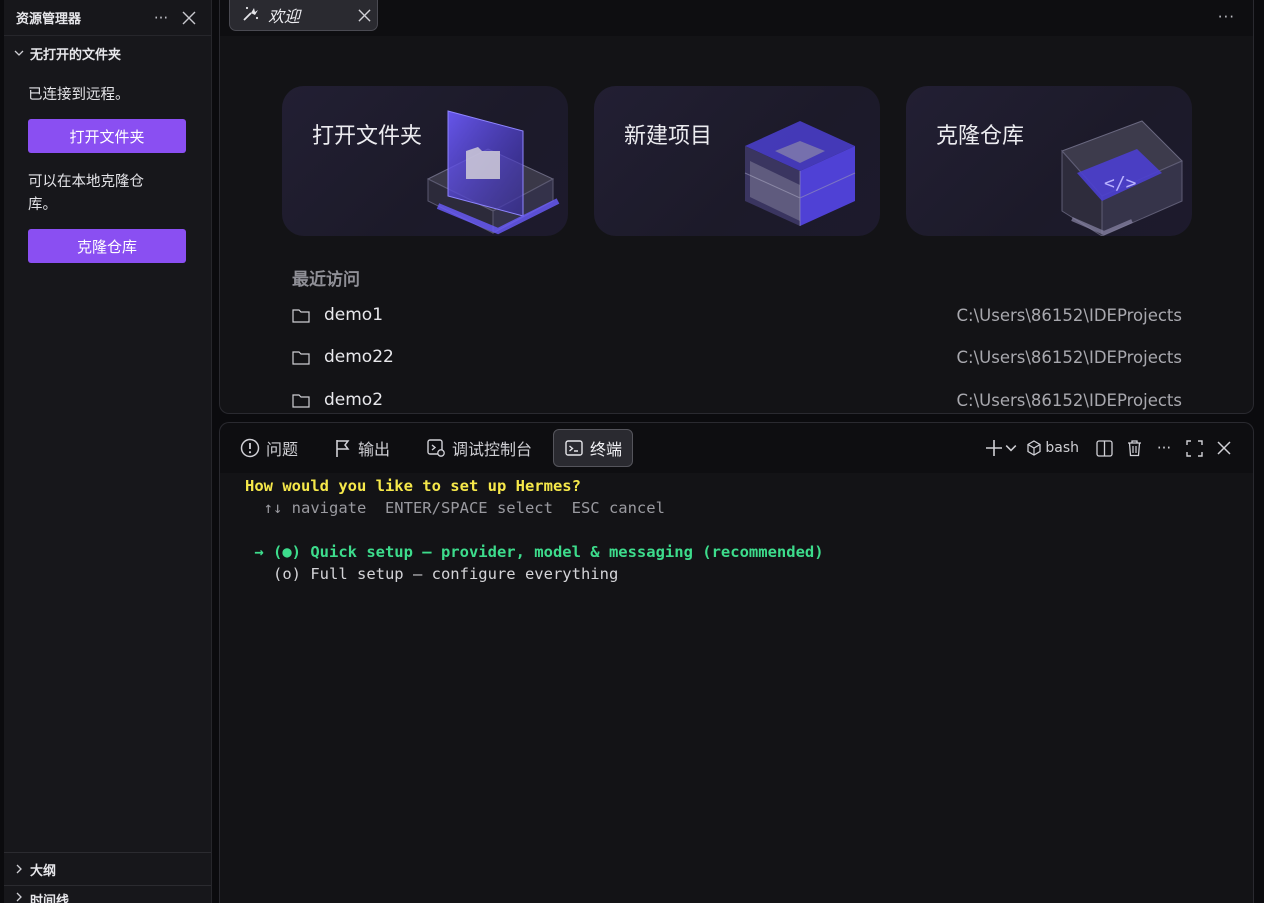 This screenshot has width=1264, height=903. What do you see at coordinates (107, 894) in the screenshot?
I see `timeline-section: 时间线` at bounding box center [107, 894].